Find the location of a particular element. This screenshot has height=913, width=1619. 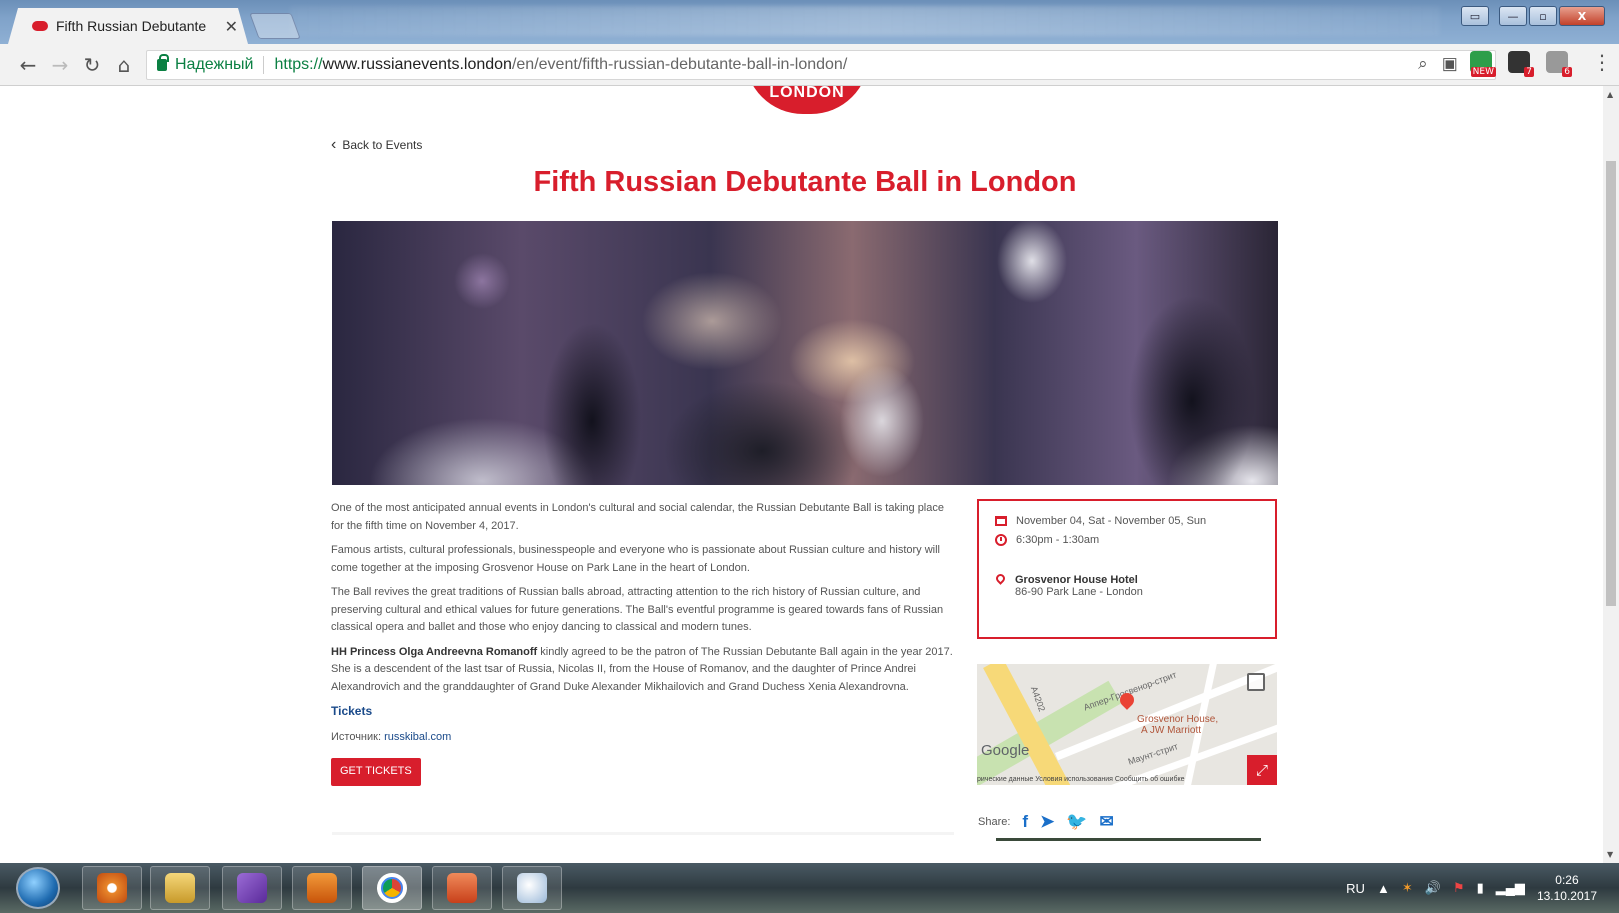

extension-icons: NEW 7 6 ⋮ is located at coordinates (1541, 63).